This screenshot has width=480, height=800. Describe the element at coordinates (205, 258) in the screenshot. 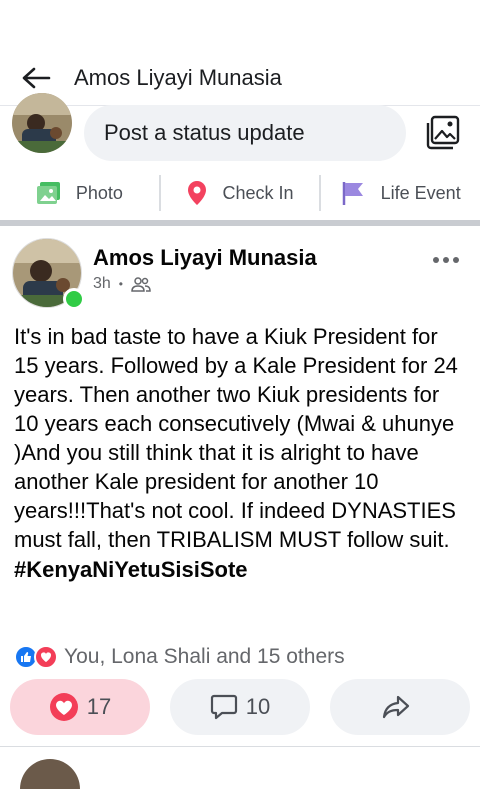

I see `post-author-name: Amos Liyayi Munasia` at that location.